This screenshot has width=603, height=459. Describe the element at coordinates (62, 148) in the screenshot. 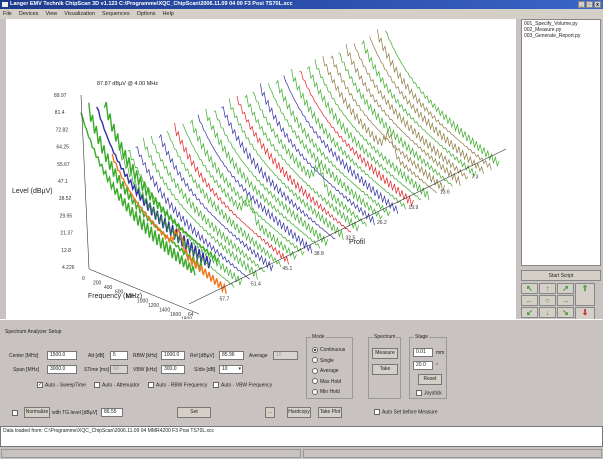

I see `level-tick-label: 64.25` at that location.